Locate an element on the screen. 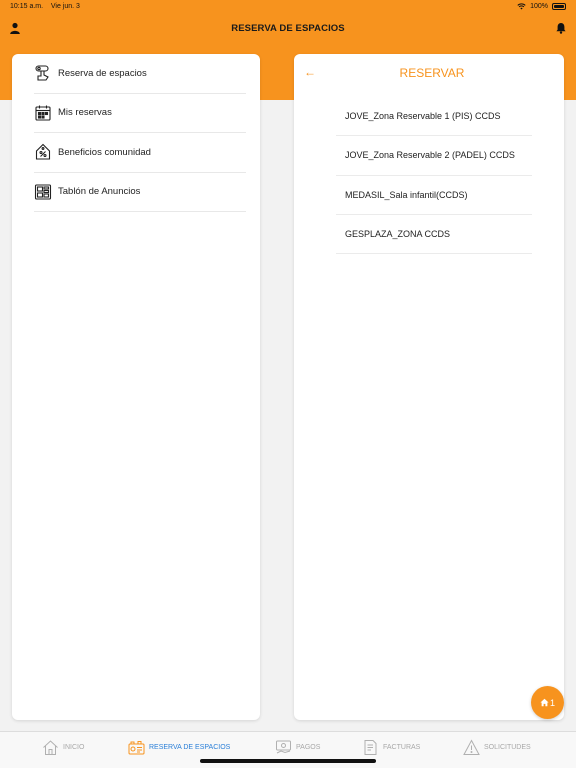 The image size is (576, 768). discount-tag-icon is located at coordinates (43, 151).